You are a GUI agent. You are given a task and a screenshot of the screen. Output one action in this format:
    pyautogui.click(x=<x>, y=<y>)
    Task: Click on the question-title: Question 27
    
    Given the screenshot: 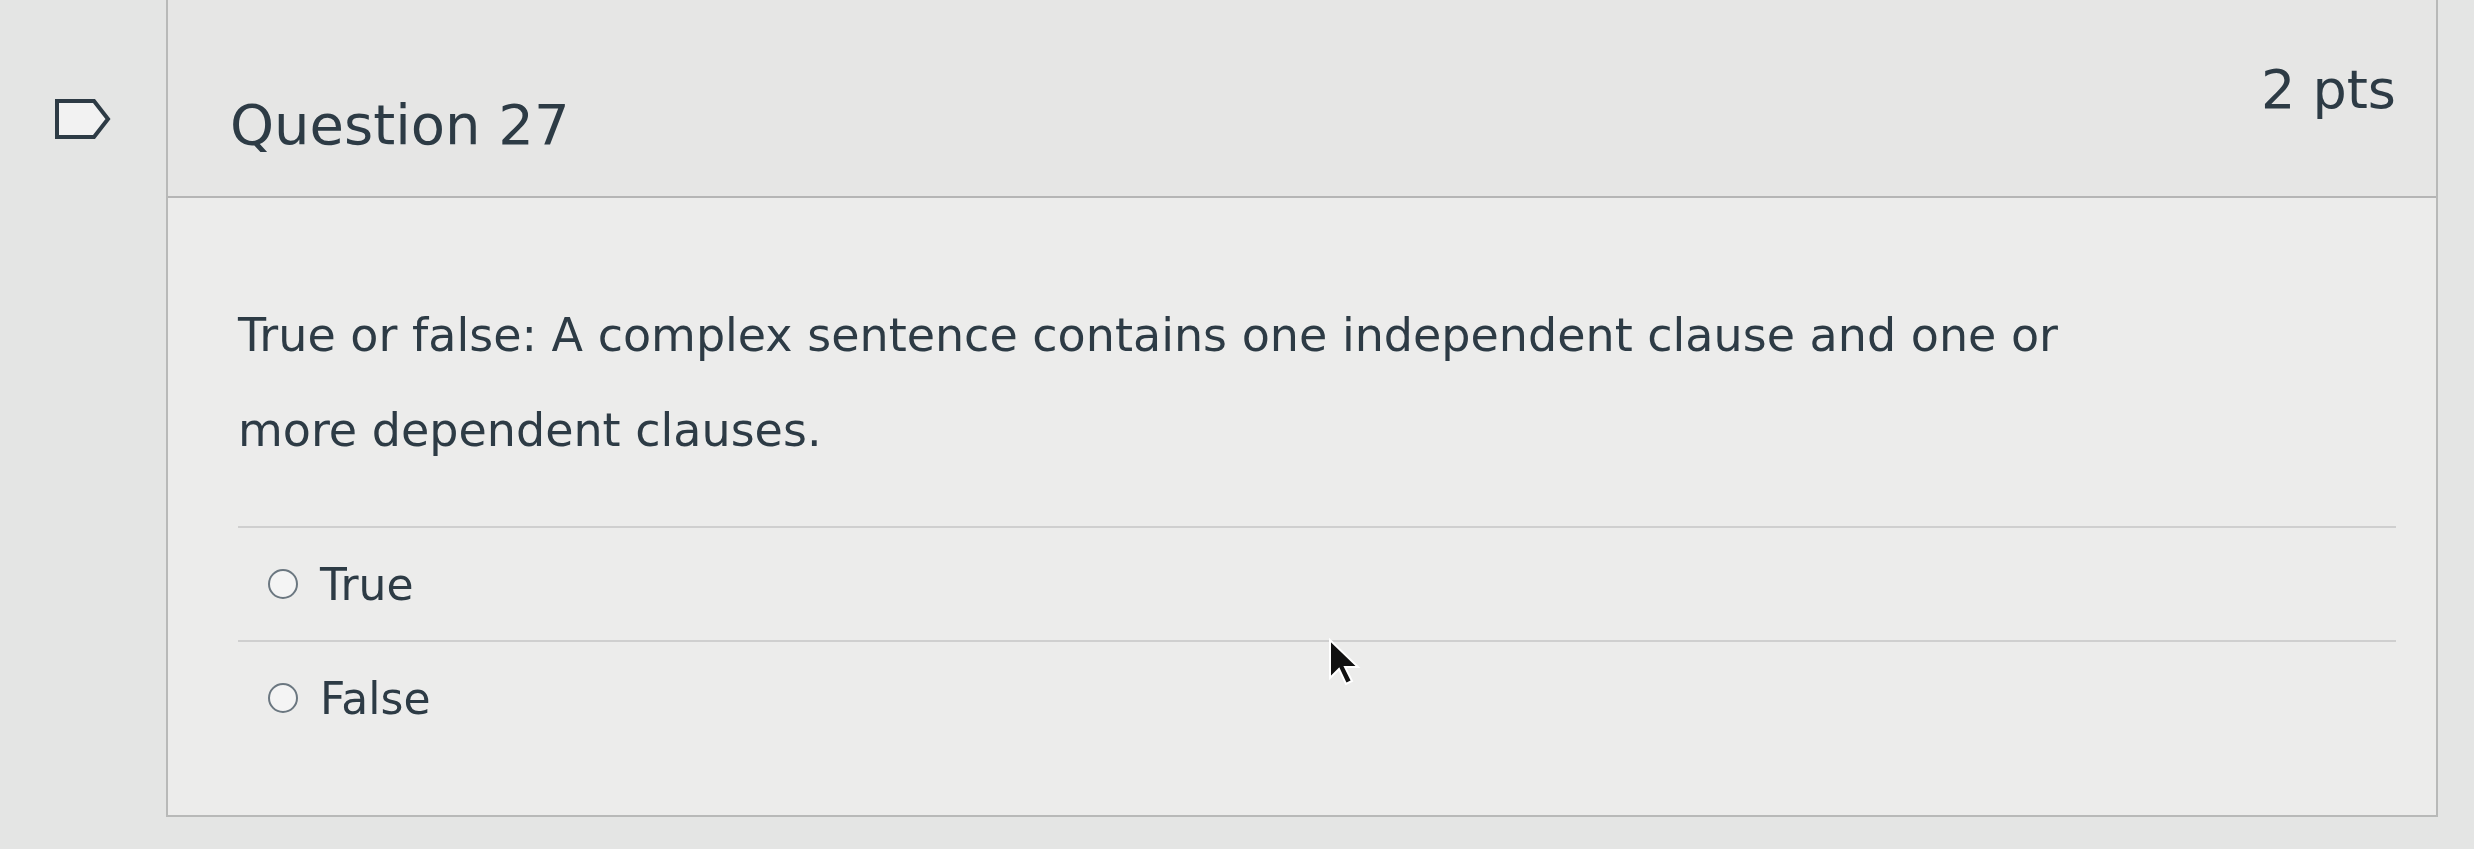 What is the action you would take?
    pyautogui.click(x=400, y=124)
    